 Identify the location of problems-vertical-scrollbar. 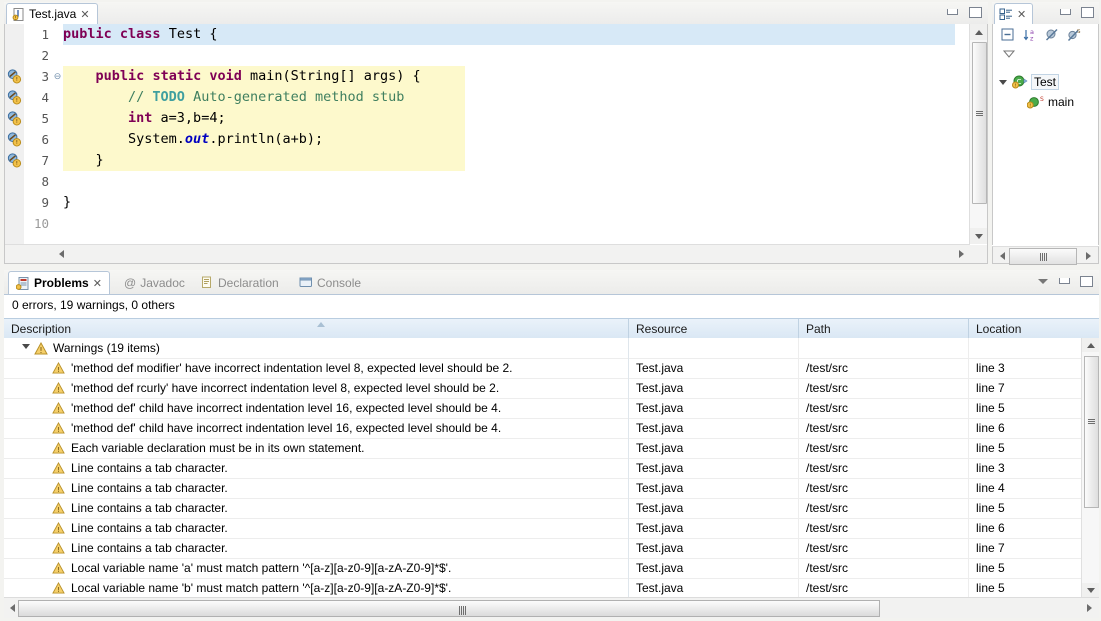
(1090, 467).